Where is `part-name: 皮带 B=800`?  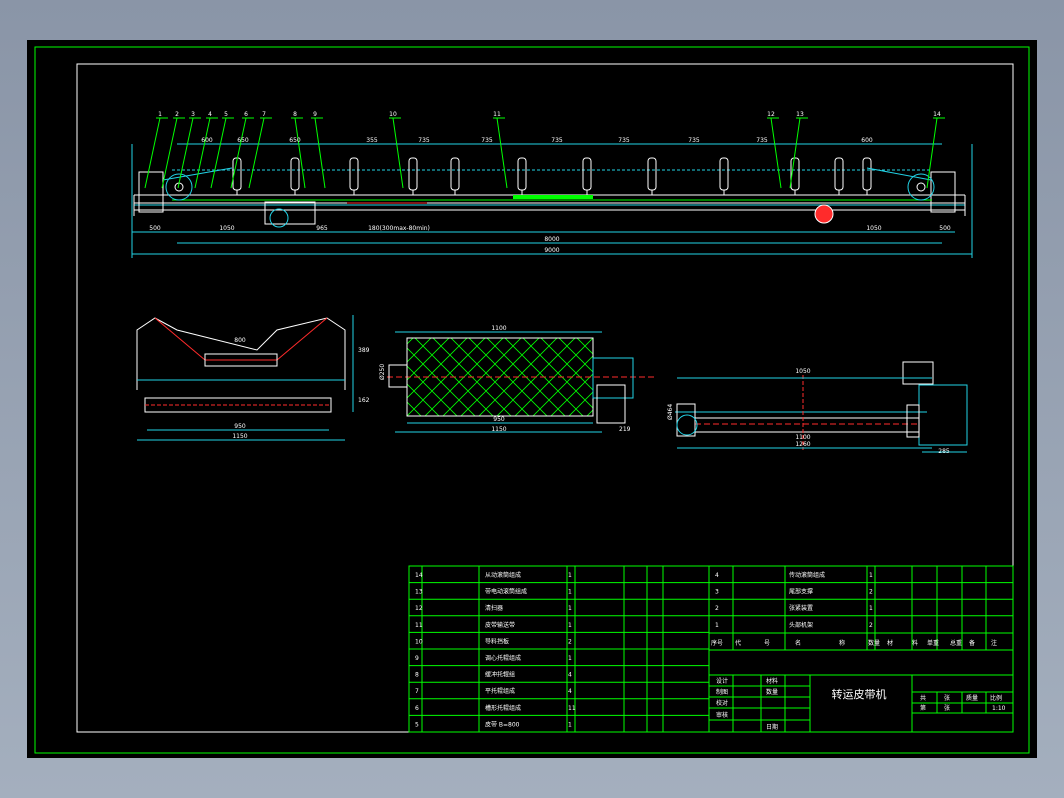 part-name: 皮带 B=800 is located at coordinates (502, 724).